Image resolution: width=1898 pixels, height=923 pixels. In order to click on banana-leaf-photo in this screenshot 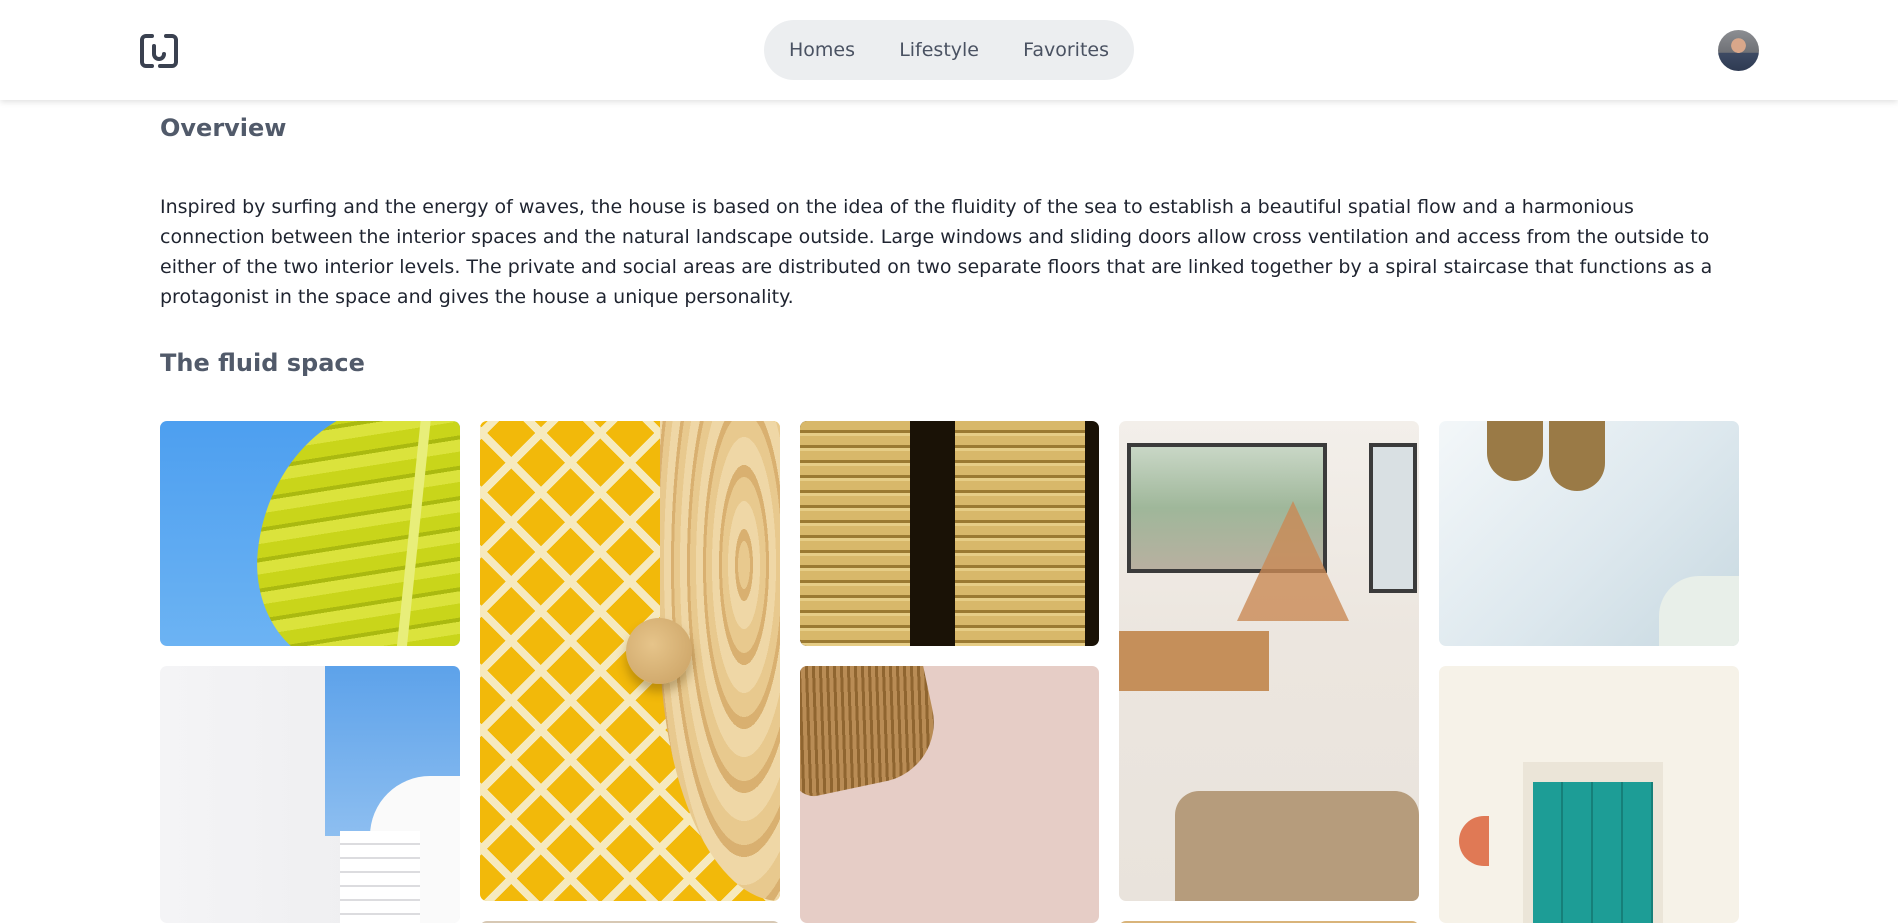, I will do `click(310, 533)`.